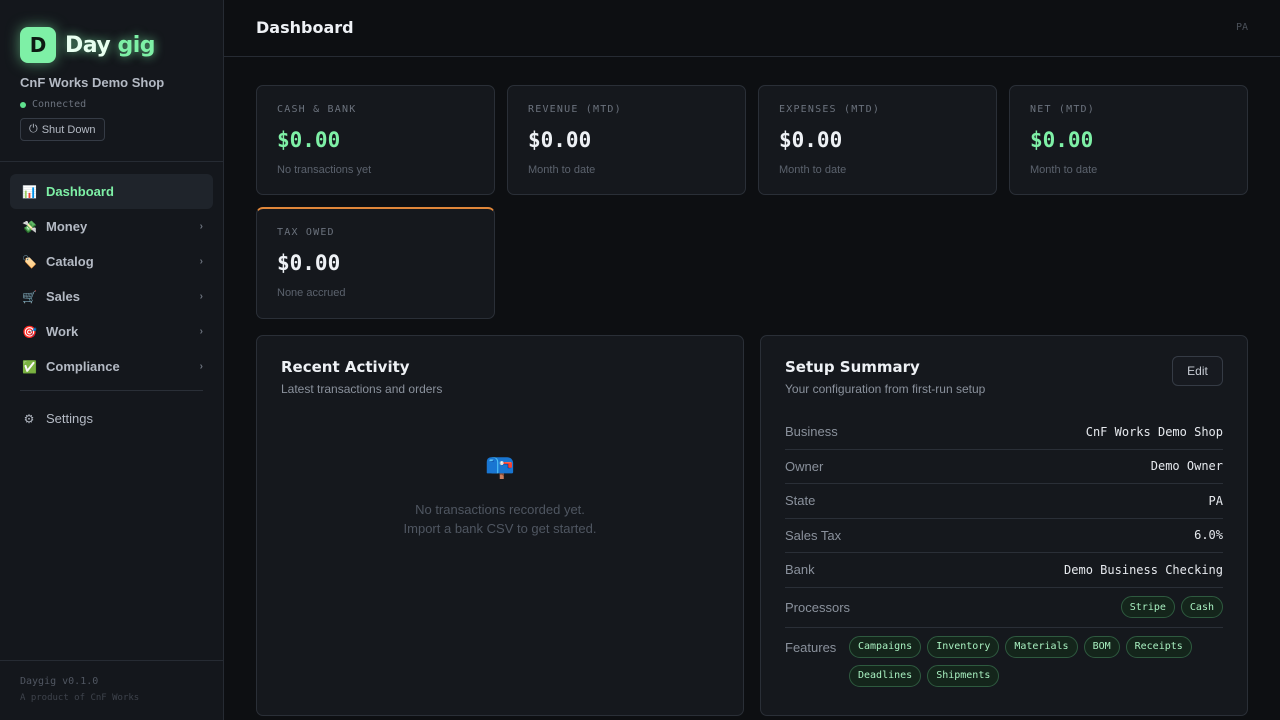 The width and height of the screenshot is (1280, 720). Describe the element at coordinates (38, 45) in the screenshot. I see `logo-badge: D` at that location.